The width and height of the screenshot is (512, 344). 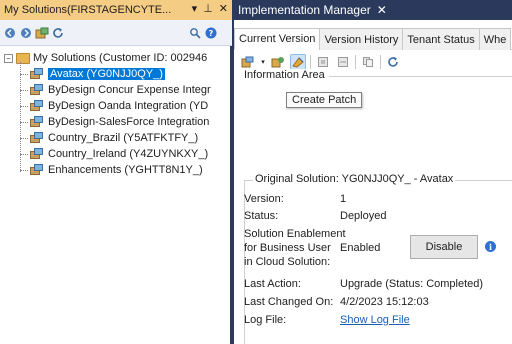 What do you see at coordinates (248, 62) in the screenshot?
I see `solution-actions-icon` at bounding box center [248, 62].